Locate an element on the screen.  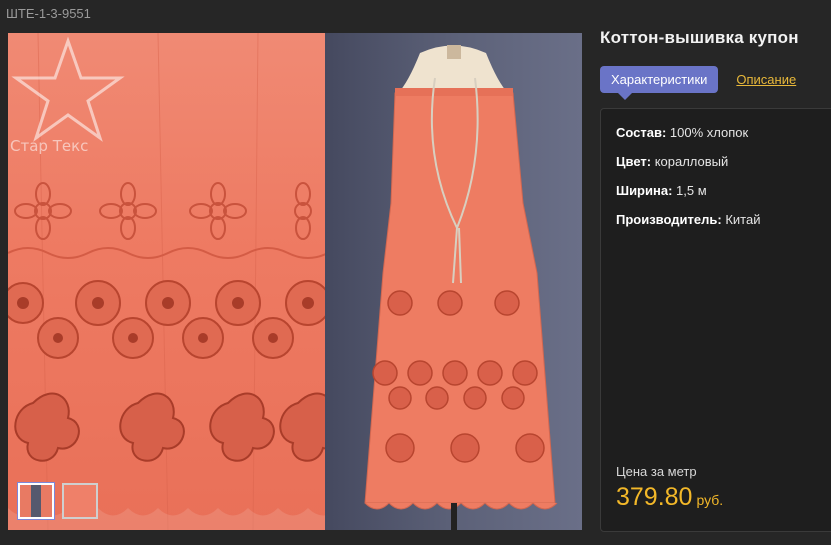
tab-characteristics: Характеристики is located at coordinates (659, 83).